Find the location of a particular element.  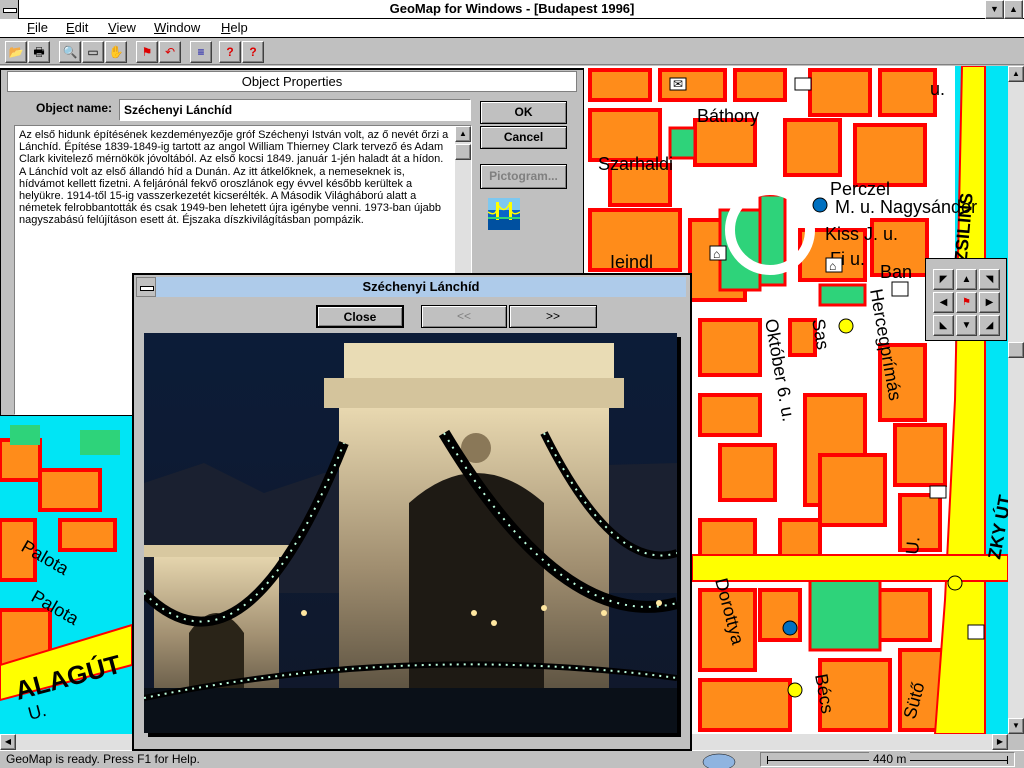

help-icon: ? is located at coordinates (230, 52).